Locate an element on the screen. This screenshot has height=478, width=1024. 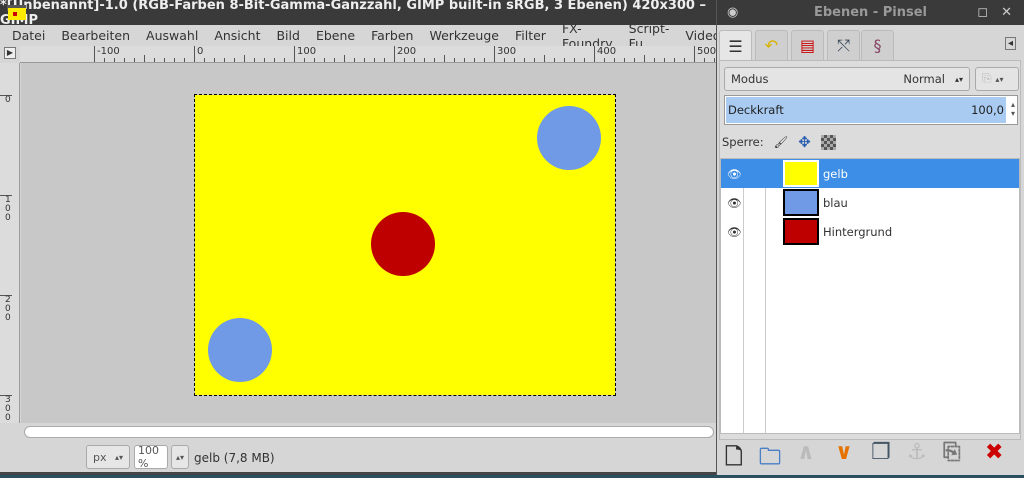
merge-layer-button: ⎘ is located at coordinates (952, 452).